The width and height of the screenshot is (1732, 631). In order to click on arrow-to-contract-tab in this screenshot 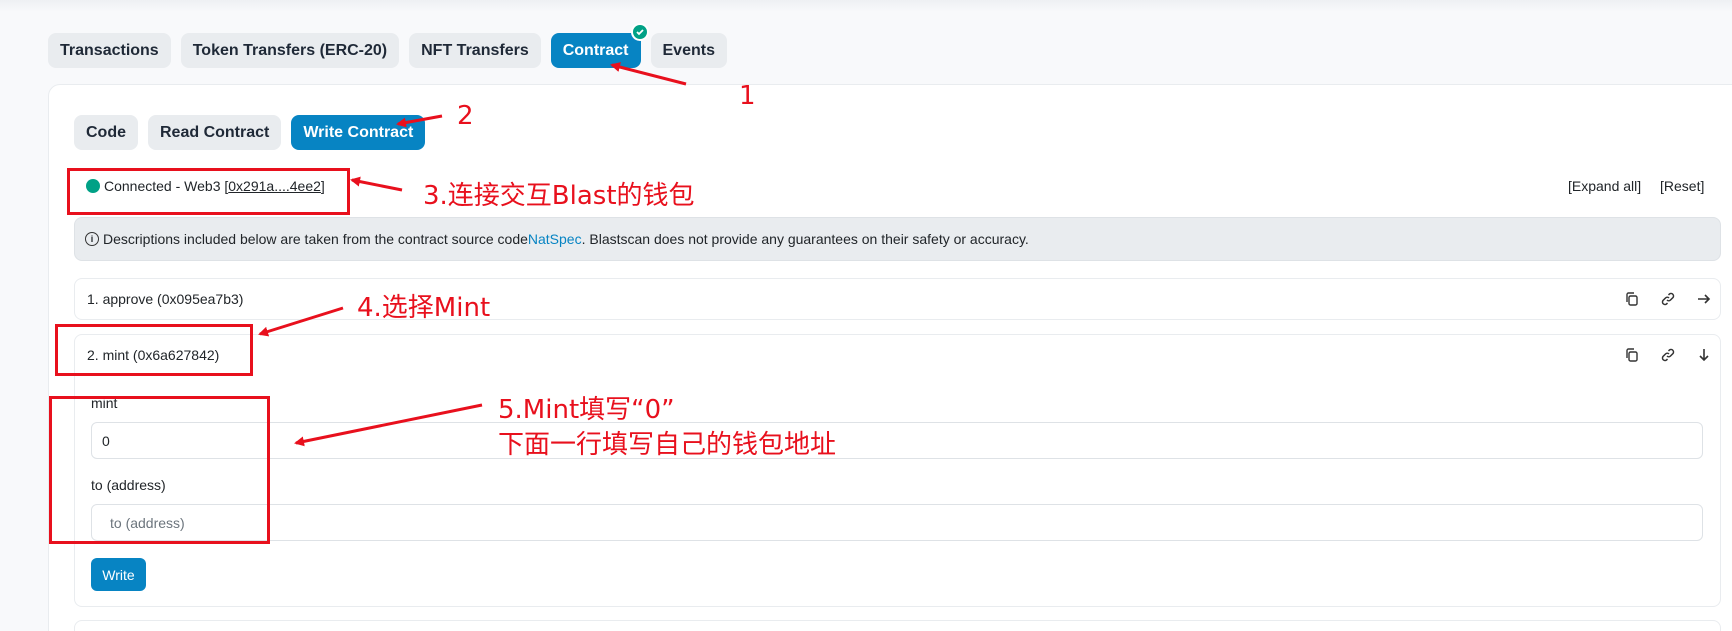, I will do `click(648, 74)`.